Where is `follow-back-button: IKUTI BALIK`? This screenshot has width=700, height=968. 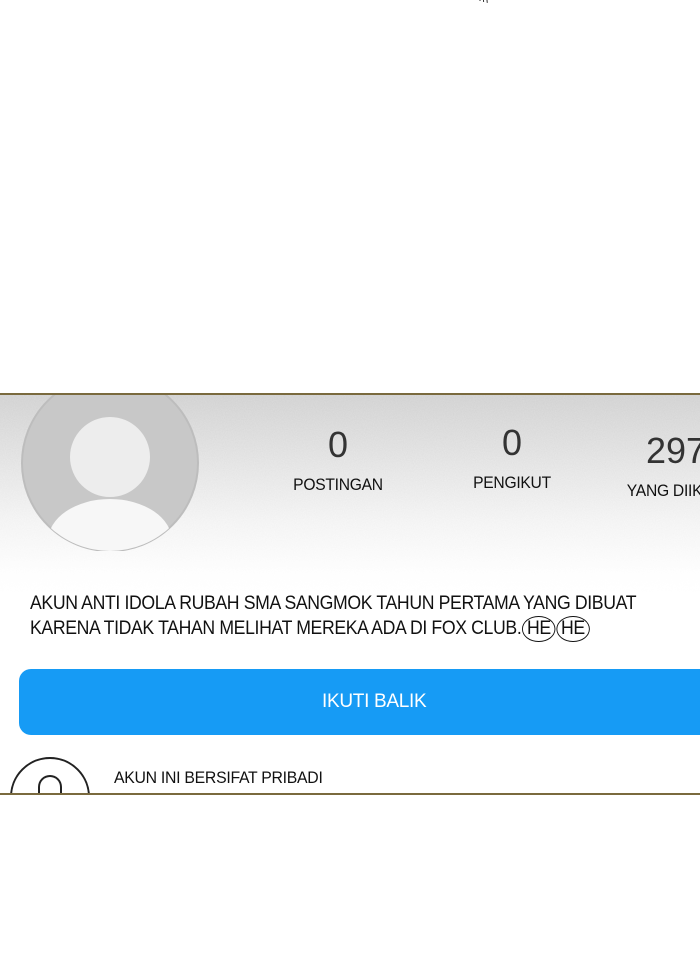 follow-back-button: IKUTI BALIK is located at coordinates (359, 702).